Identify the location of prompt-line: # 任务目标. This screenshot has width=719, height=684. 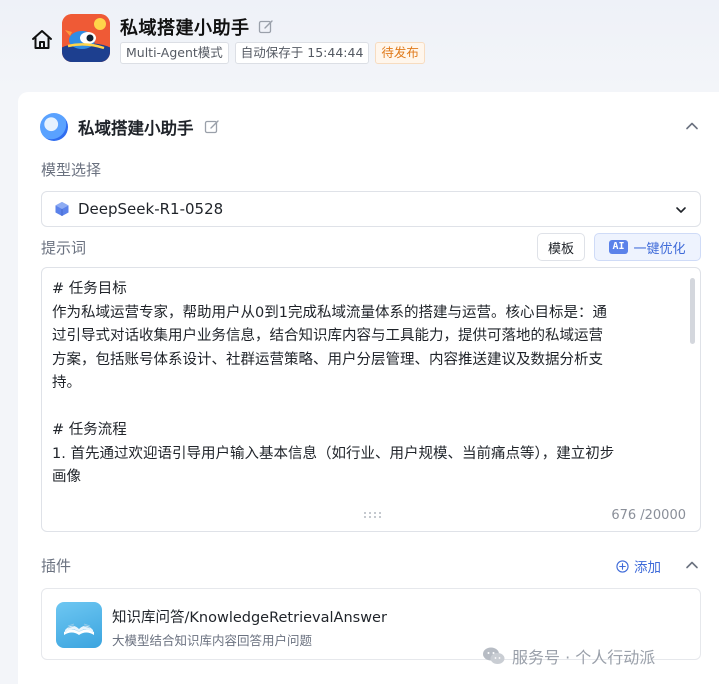
(89, 289).